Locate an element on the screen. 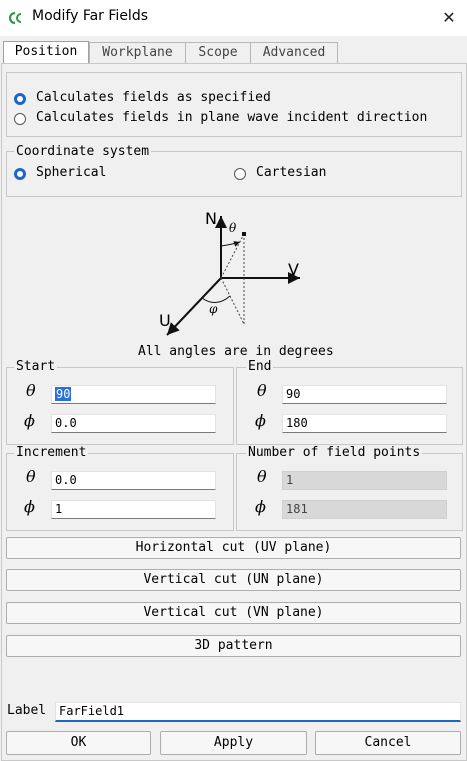 This screenshot has height=761, width=467. cancel-button: Cancel is located at coordinates (388, 743).